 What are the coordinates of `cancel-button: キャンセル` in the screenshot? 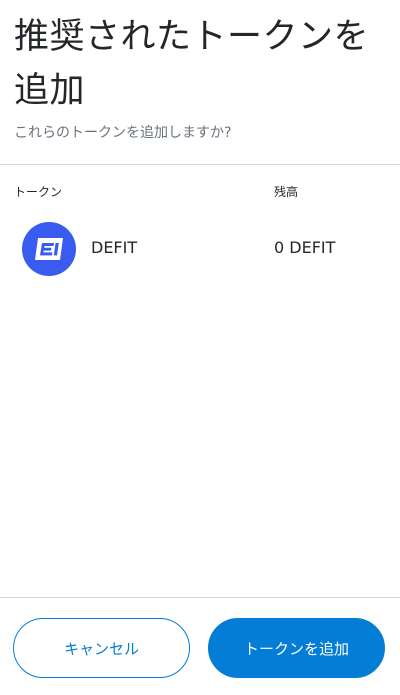 It's located at (101, 648).